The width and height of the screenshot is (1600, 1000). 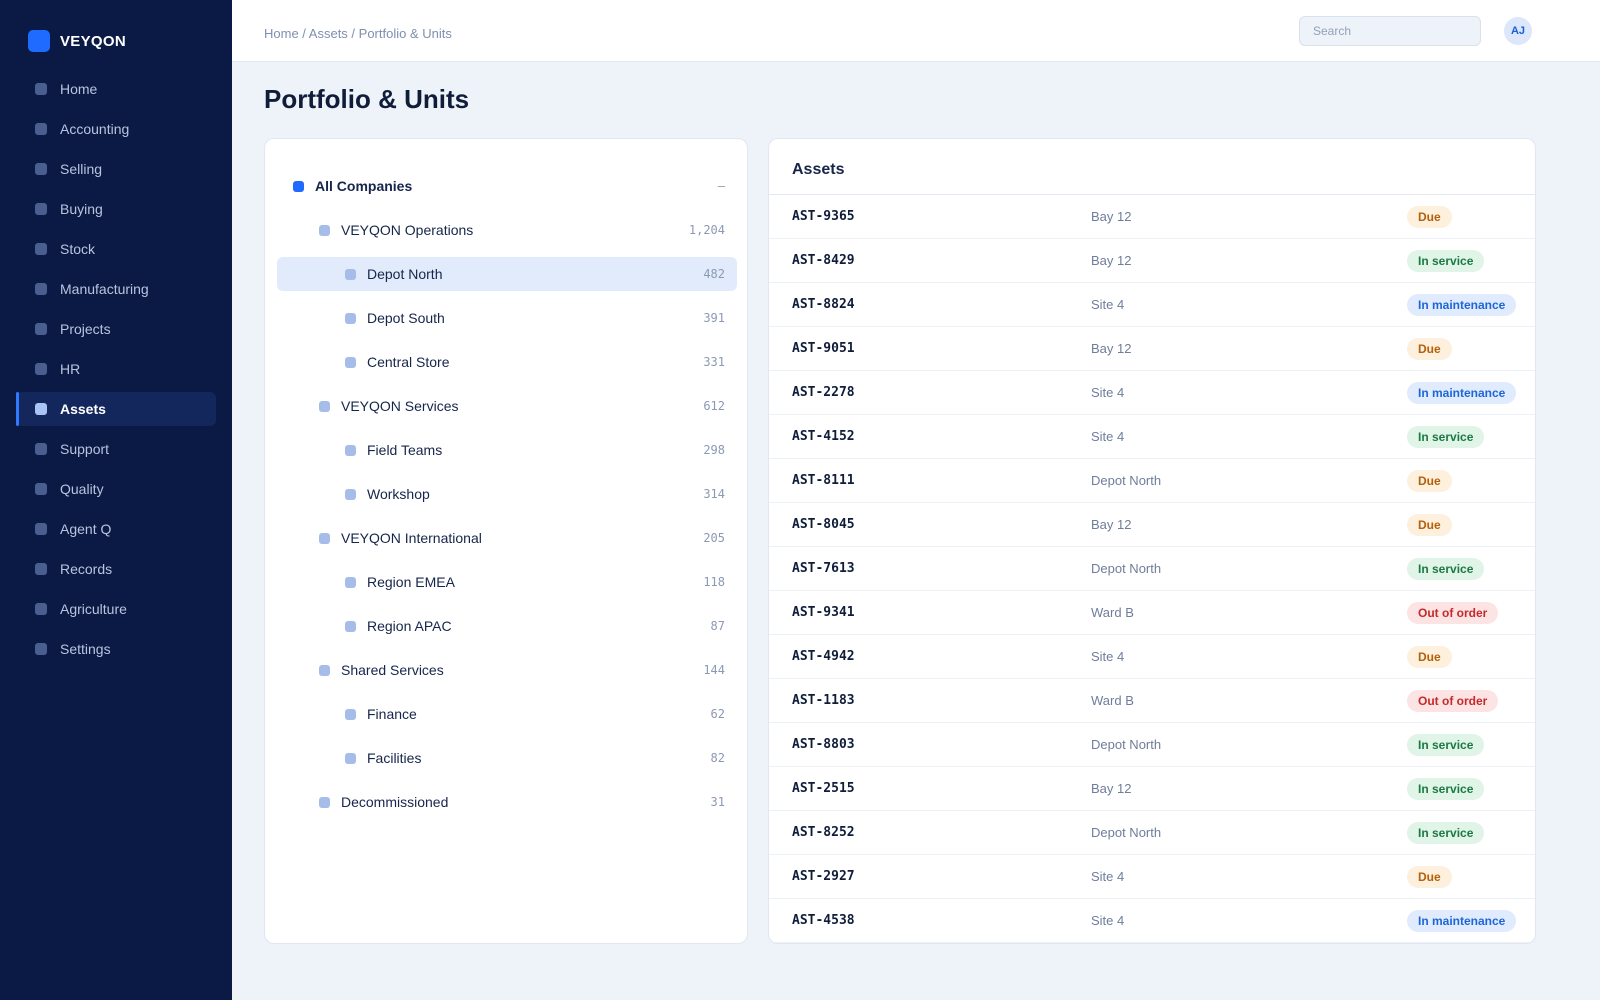 What do you see at coordinates (507, 802) in the screenshot?
I see `tree-node-decommissioned: Decommissioned 31` at bounding box center [507, 802].